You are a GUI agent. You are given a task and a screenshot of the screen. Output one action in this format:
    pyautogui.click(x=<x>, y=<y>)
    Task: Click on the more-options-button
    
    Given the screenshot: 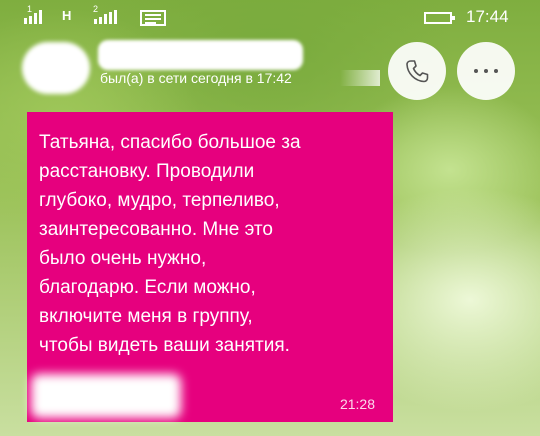 What is the action you would take?
    pyautogui.click(x=486, y=71)
    